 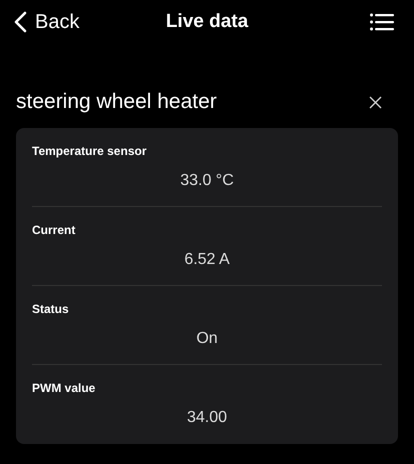 I want to click on screen-title: Live data, so click(x=207, y=22).